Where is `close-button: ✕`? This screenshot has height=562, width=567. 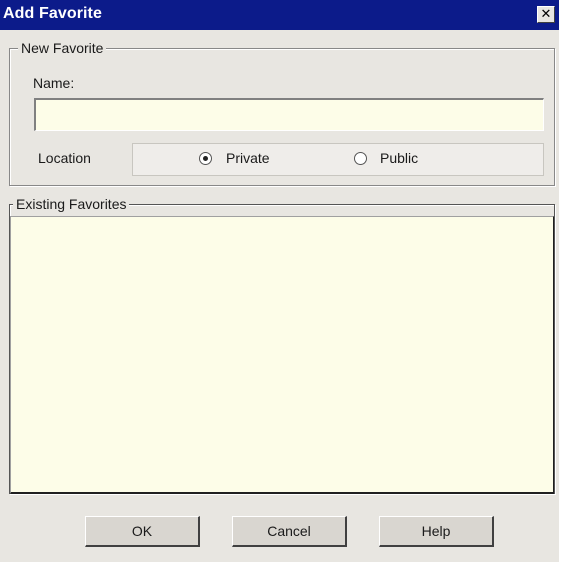 close-button: ✕ is located at coordinates (546, 14).